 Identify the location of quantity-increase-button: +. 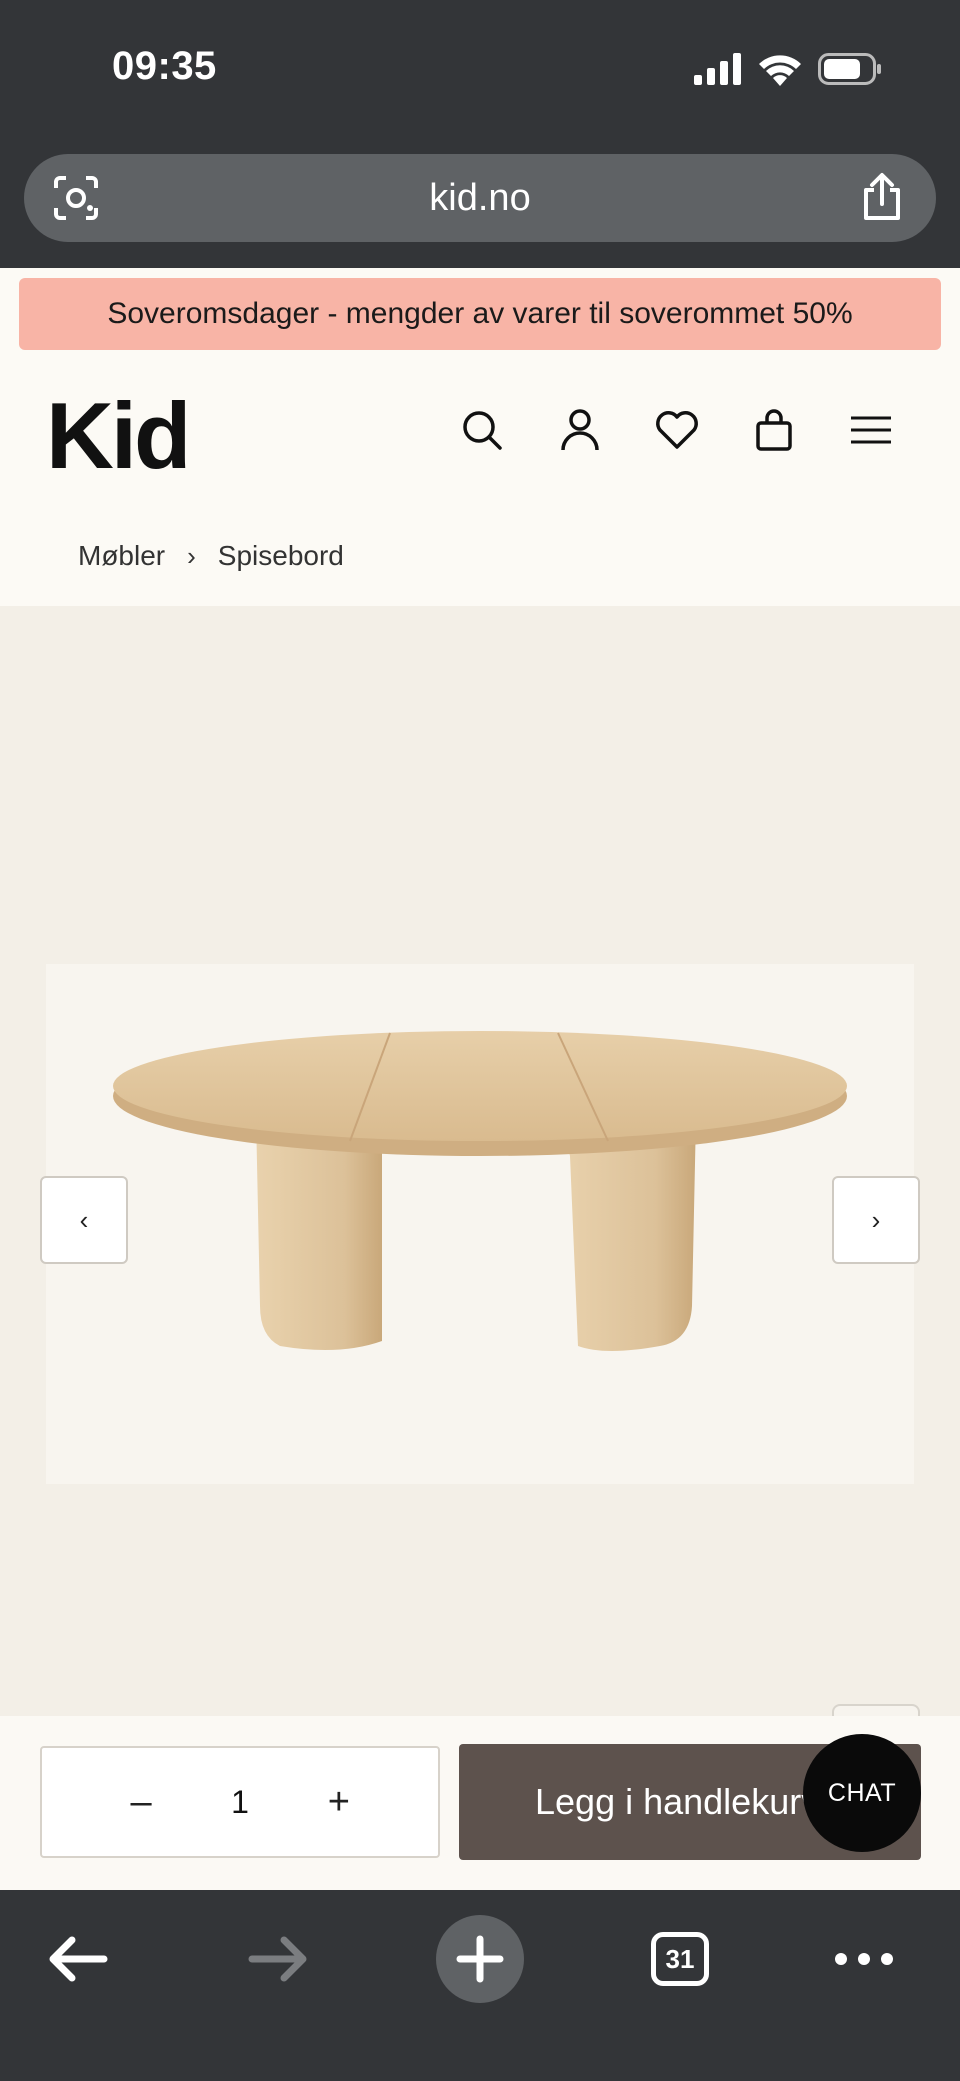
(339, 1802).